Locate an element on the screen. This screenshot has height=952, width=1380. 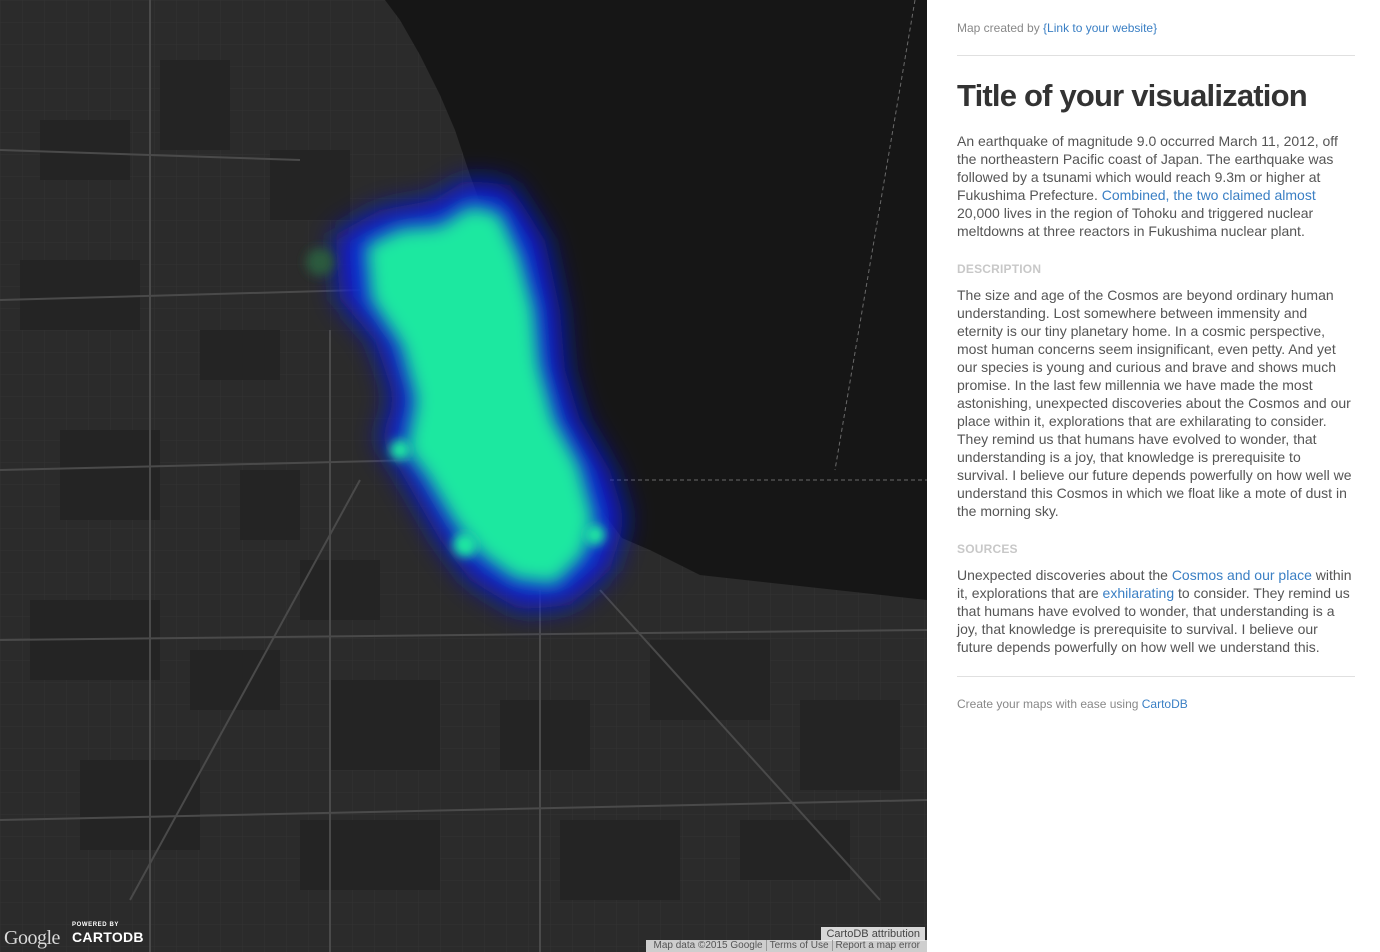
panel-footer: Create your maps with ease using CartoDB is located at coordinates (1156, 704).